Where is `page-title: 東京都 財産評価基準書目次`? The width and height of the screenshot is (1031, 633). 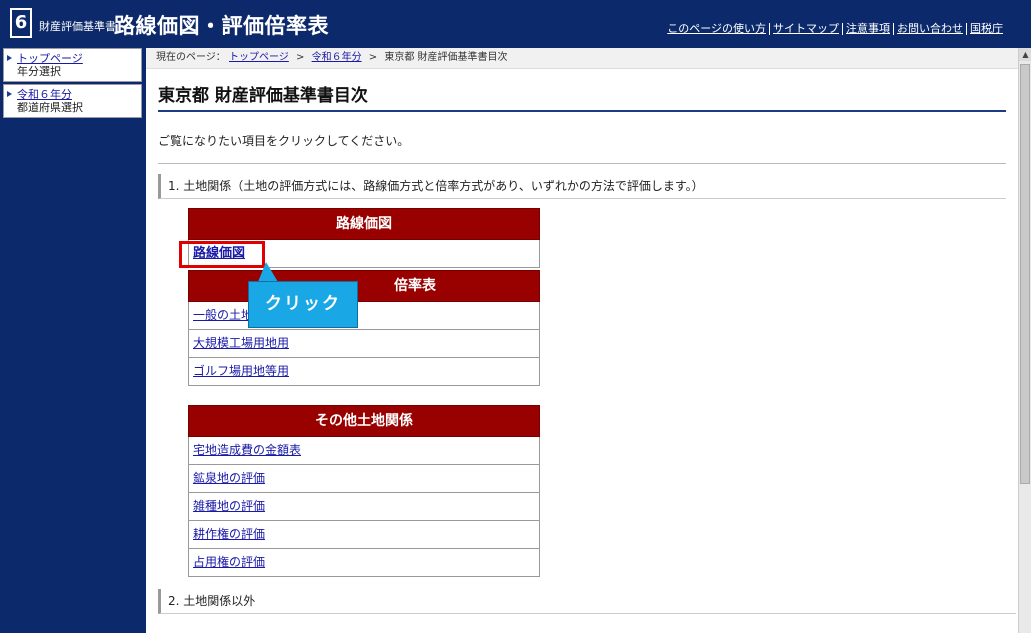
page-title: 東京都 財産評価基準書目次 is located at coordinates (582, 96).